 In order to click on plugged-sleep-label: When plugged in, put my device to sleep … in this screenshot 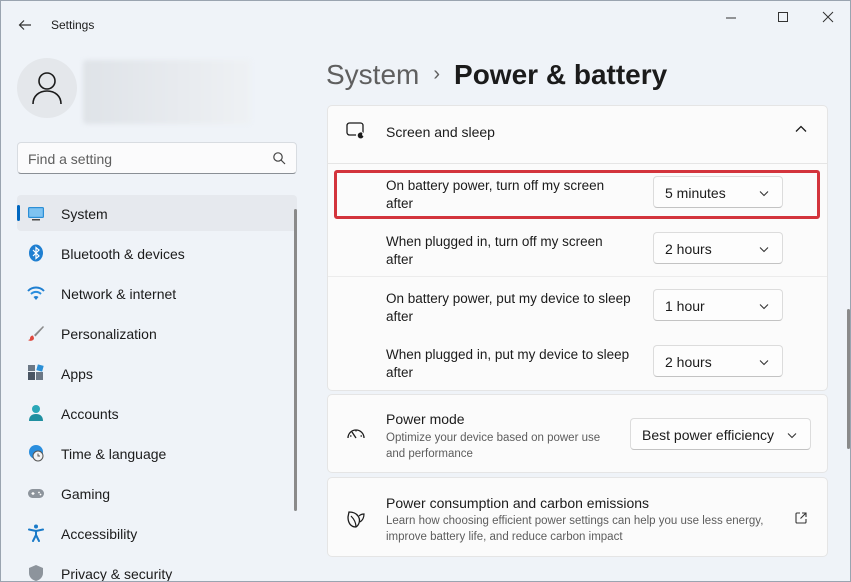, I will do `click(508, 363)`.